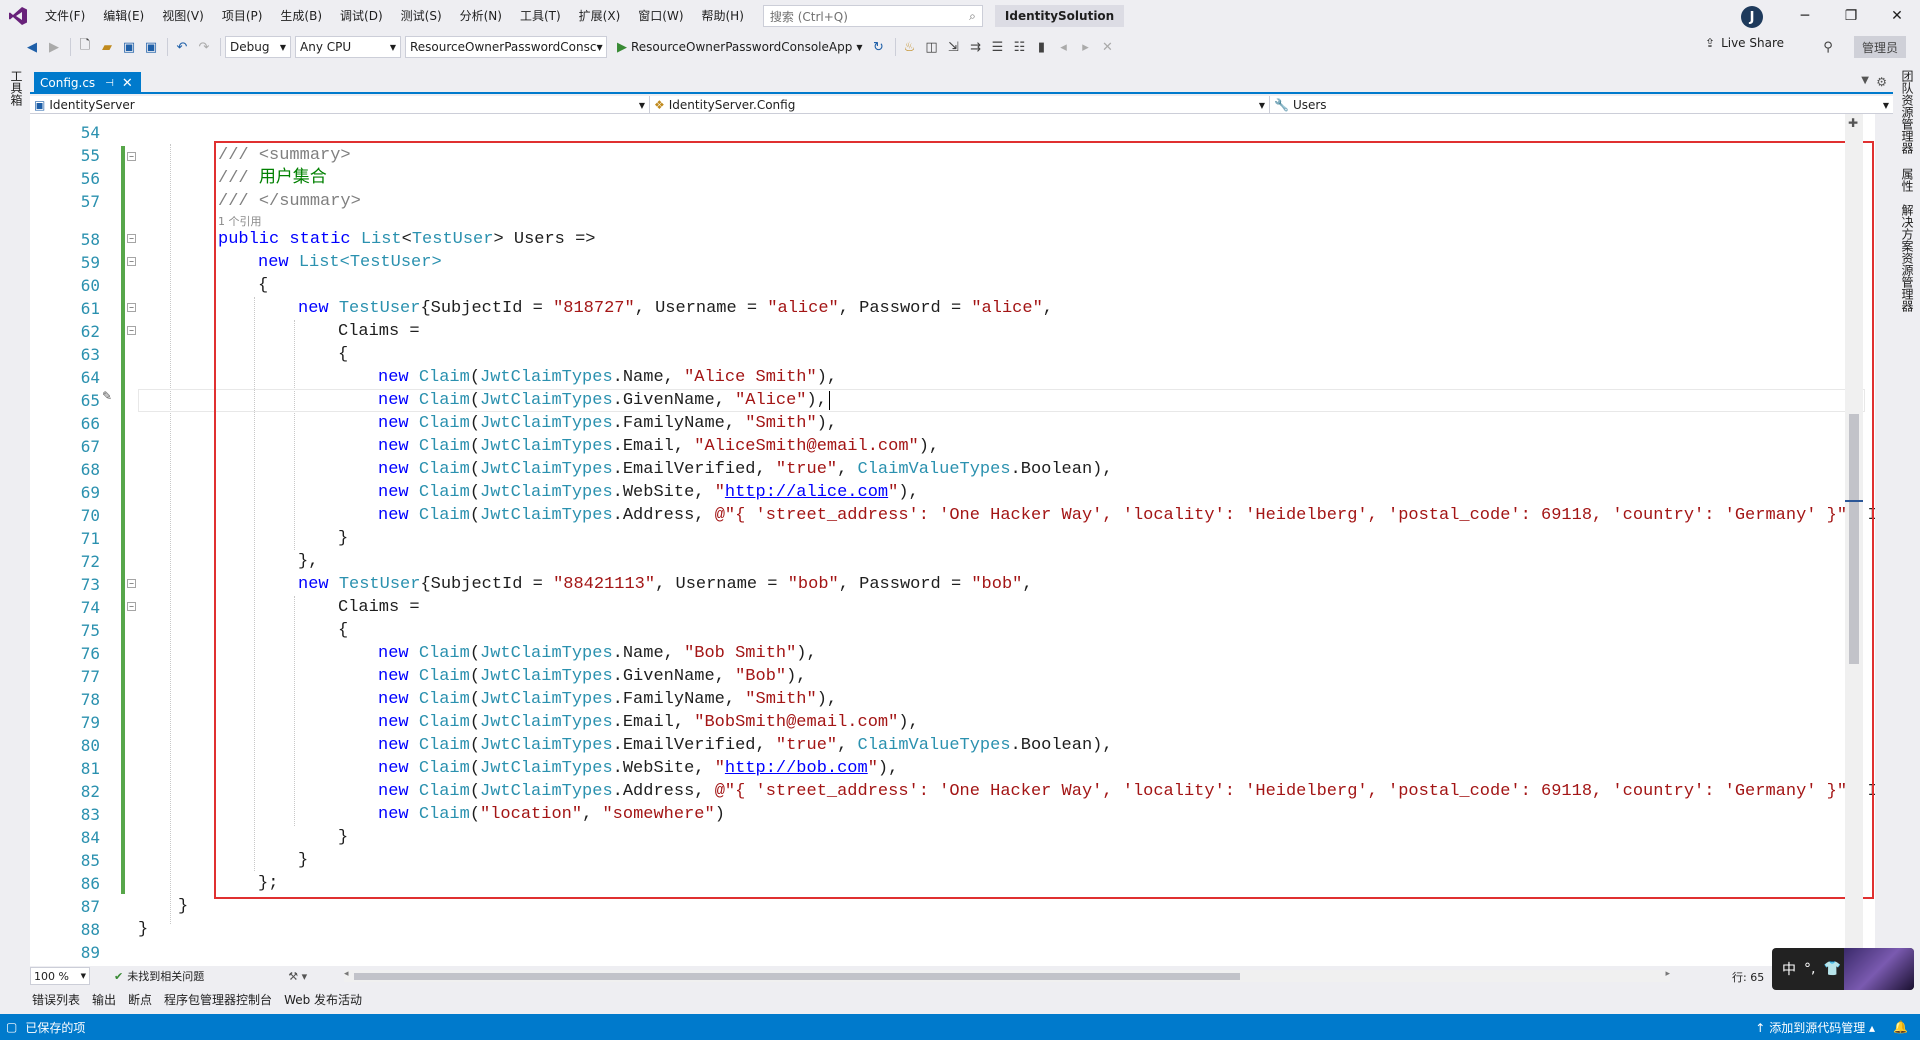 The image size is (1920, 1040). Describe the element at coordinates (1020, 47) in the screenshot. I see `outdent-icon: ☷` at that location.